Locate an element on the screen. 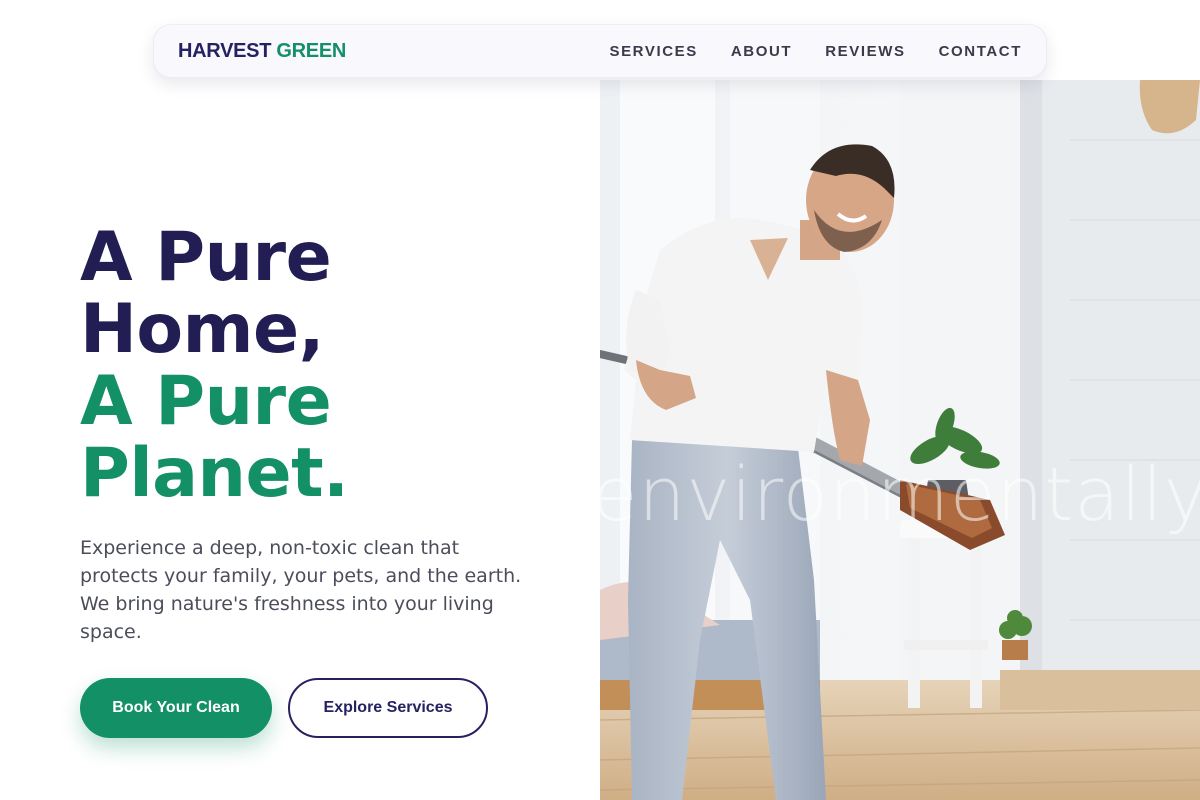 The width and height of the screenshot is (1200, 800). brand-name-part1: HARVEST is located at coordinates (225, 50).